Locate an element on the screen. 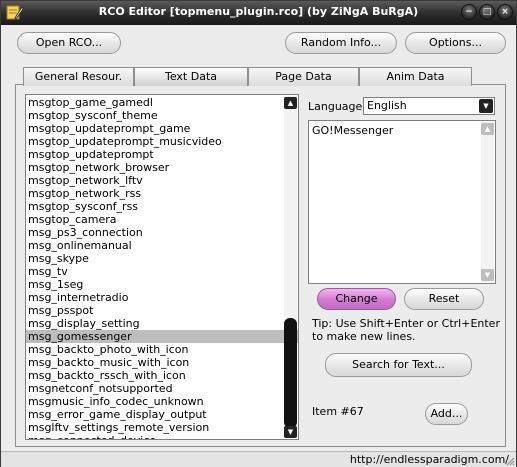 The image size is (517, 467). resize-grip-icon is located at coordinates (510, 461).